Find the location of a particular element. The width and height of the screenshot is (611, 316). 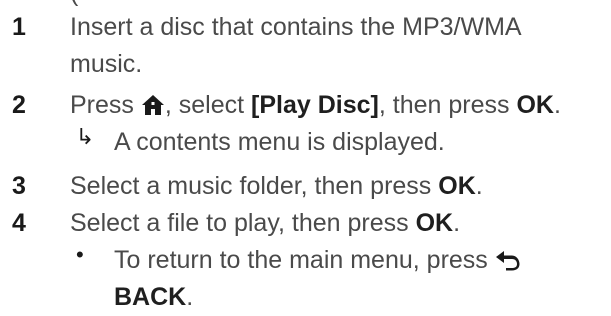

back-key: BACK is located at coordinates (150, 297).